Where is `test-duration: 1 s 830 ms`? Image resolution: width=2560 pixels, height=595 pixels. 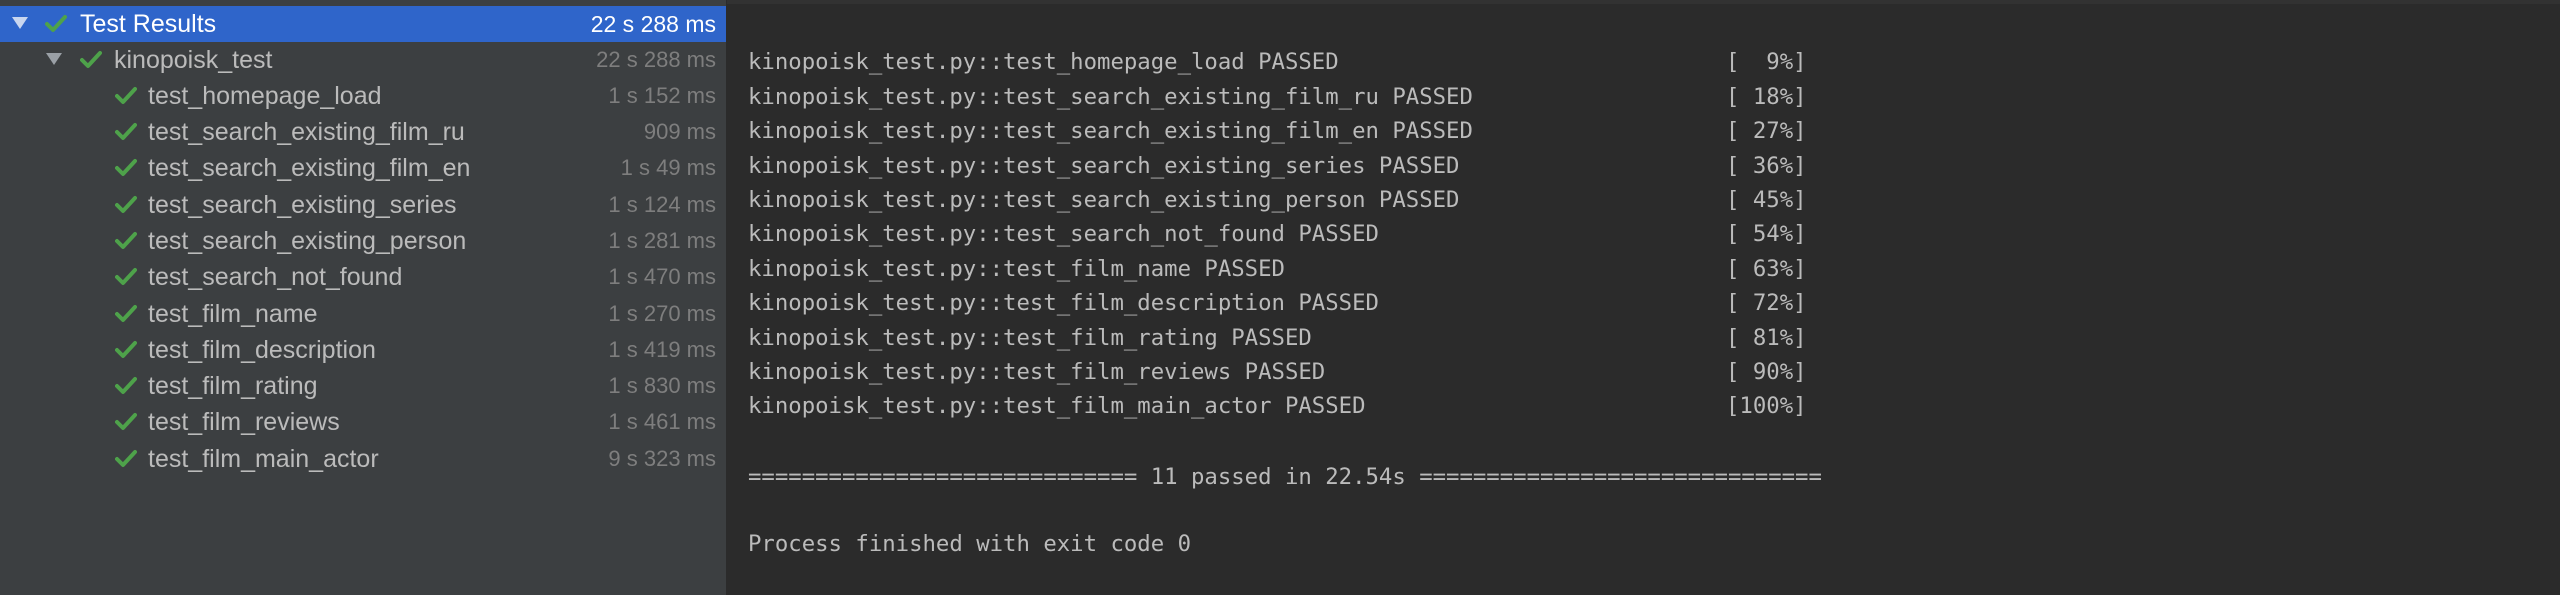 test-duration: 1 s 830 ms is located at coordinates (662, 385).